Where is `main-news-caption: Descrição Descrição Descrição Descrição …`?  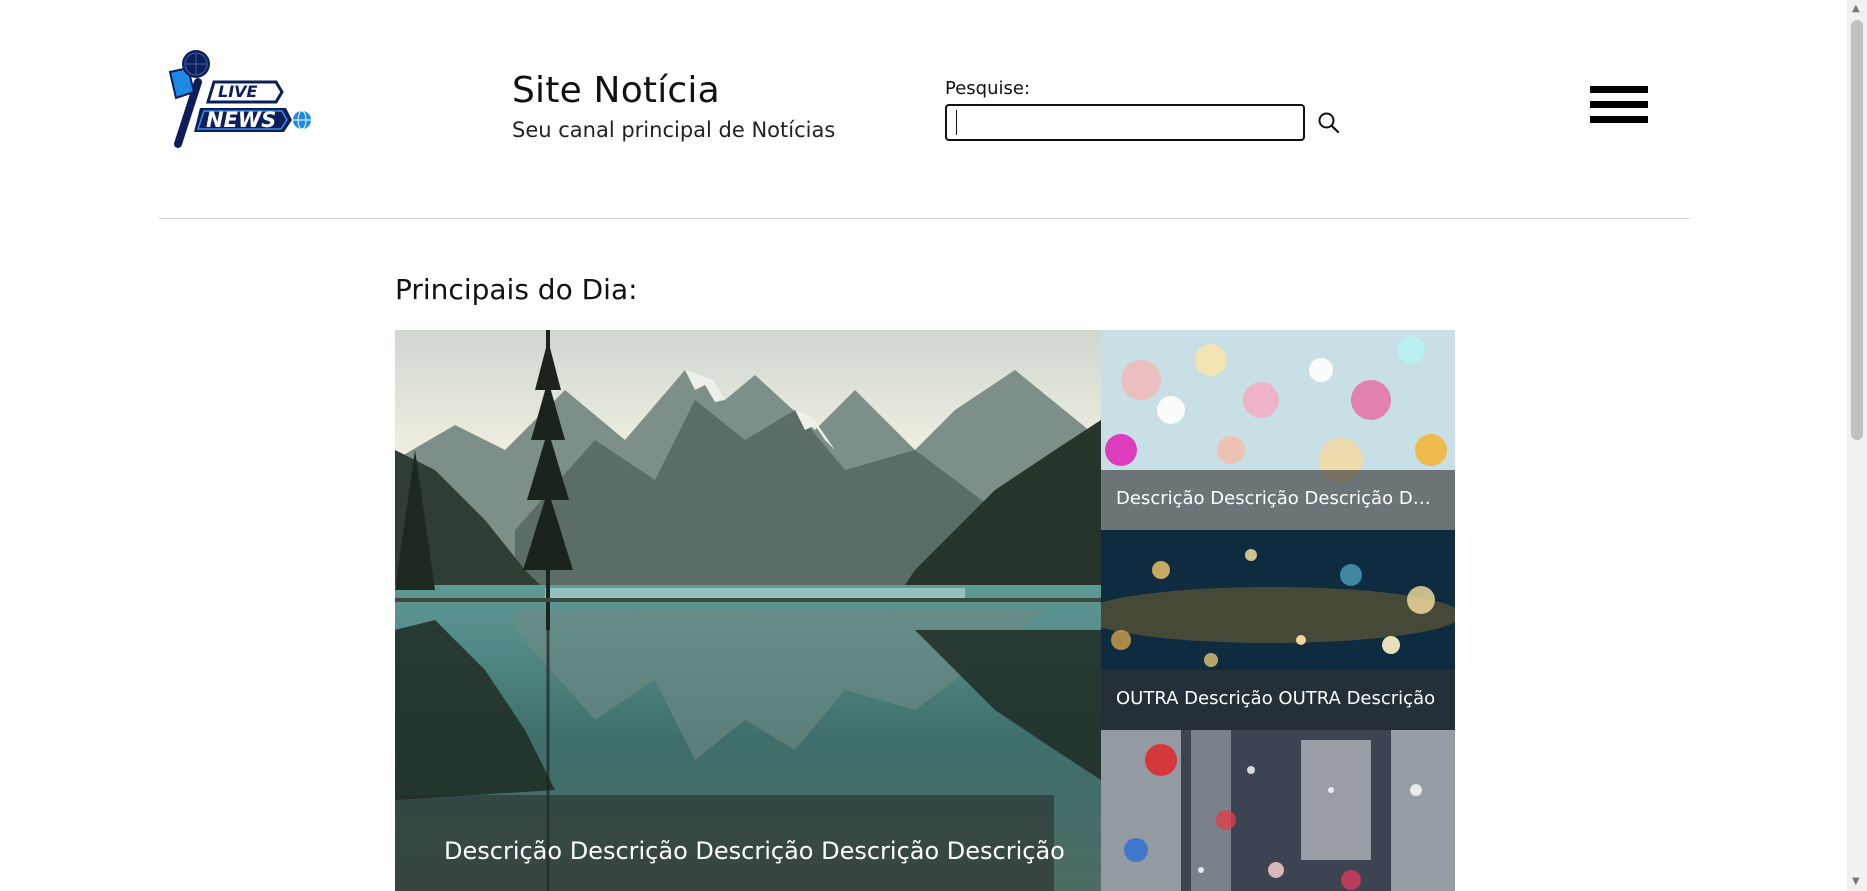
main-news-caption: Descrição Descrição Descrição Descrição … is located at coordinates (754, 851).